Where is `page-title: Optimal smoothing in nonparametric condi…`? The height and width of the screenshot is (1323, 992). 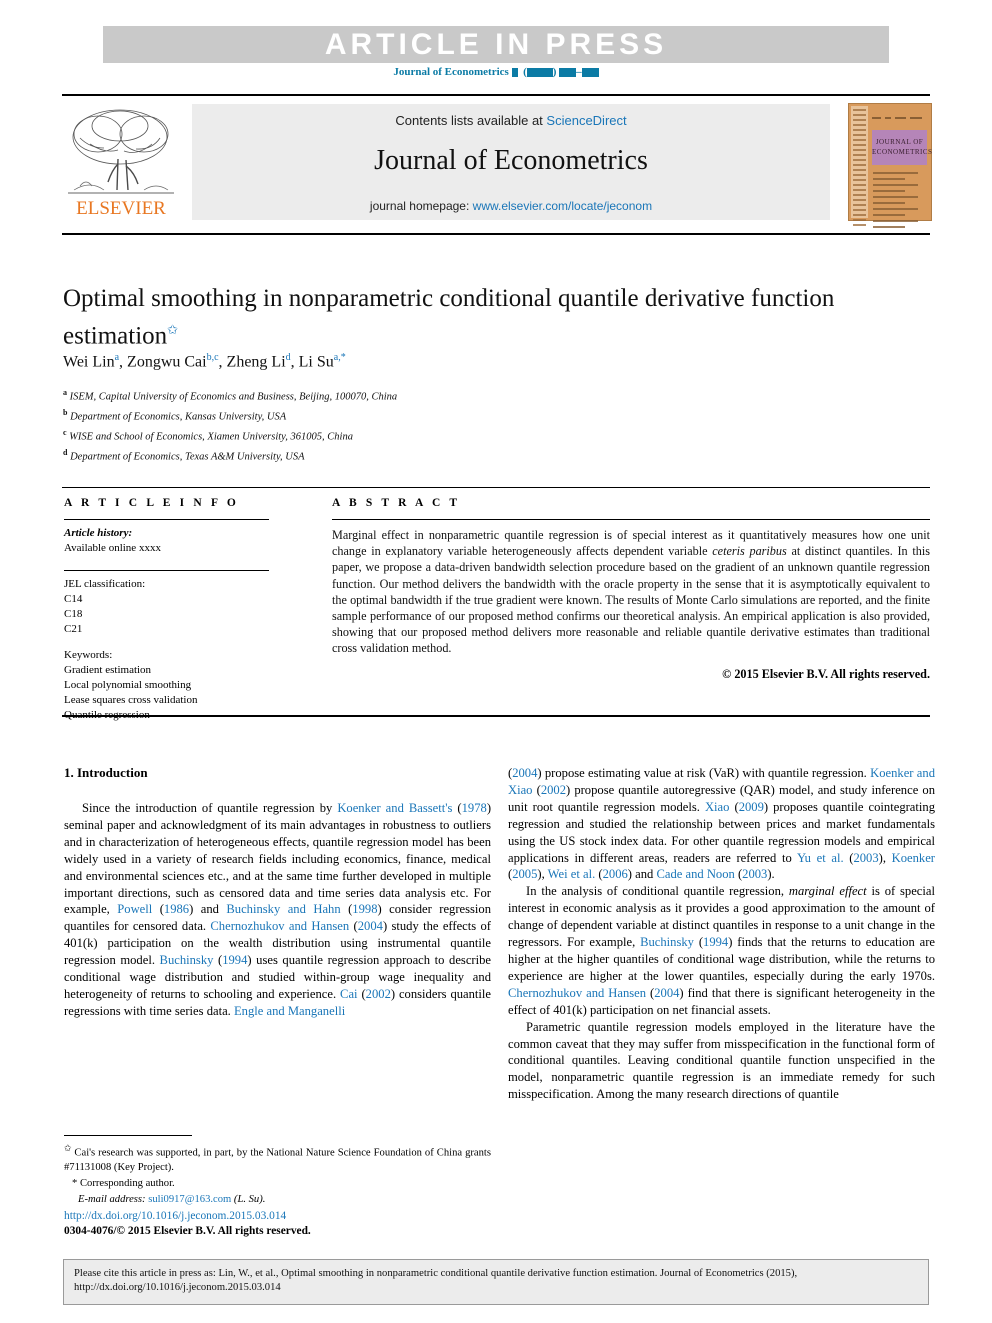 page-title: Optimal smoothing in nonparametric condi… is located at coordinates (463, 317).